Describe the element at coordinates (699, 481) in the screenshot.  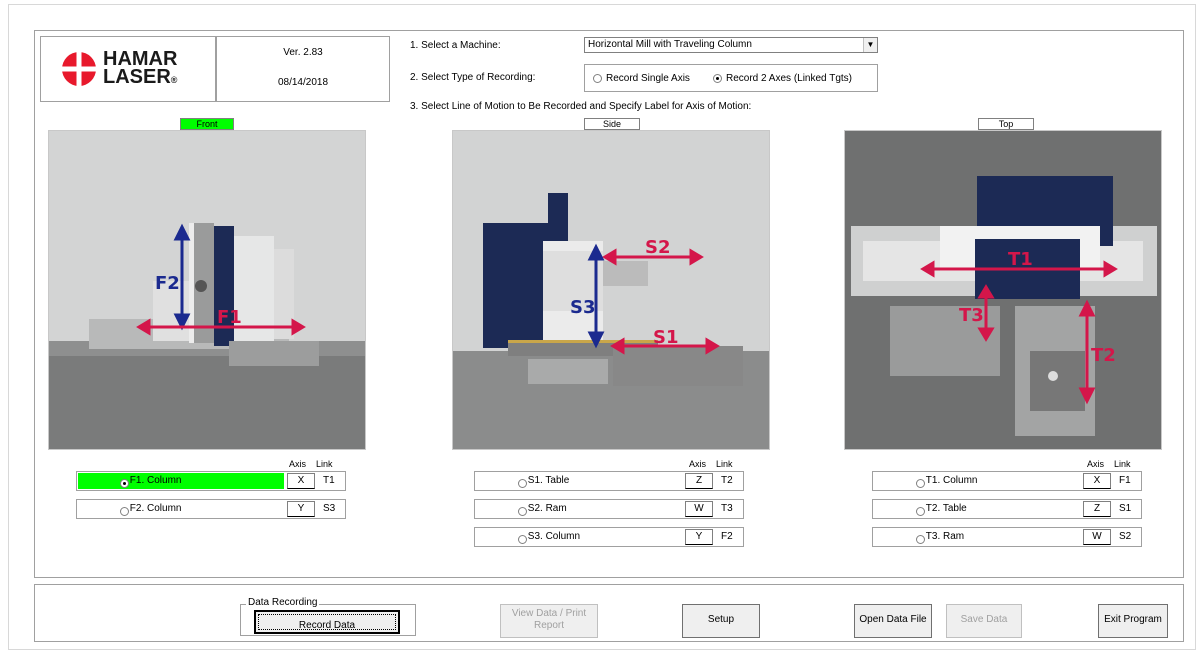
I see `axis-input-s1: Z` at that location.